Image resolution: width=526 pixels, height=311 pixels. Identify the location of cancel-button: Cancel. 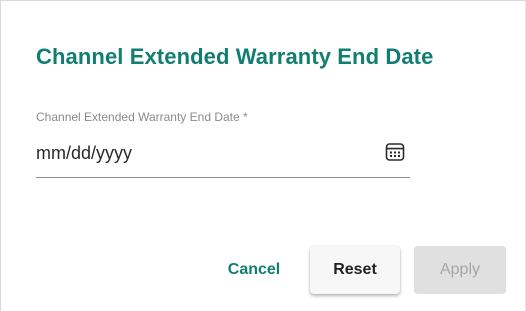
(254, 270).